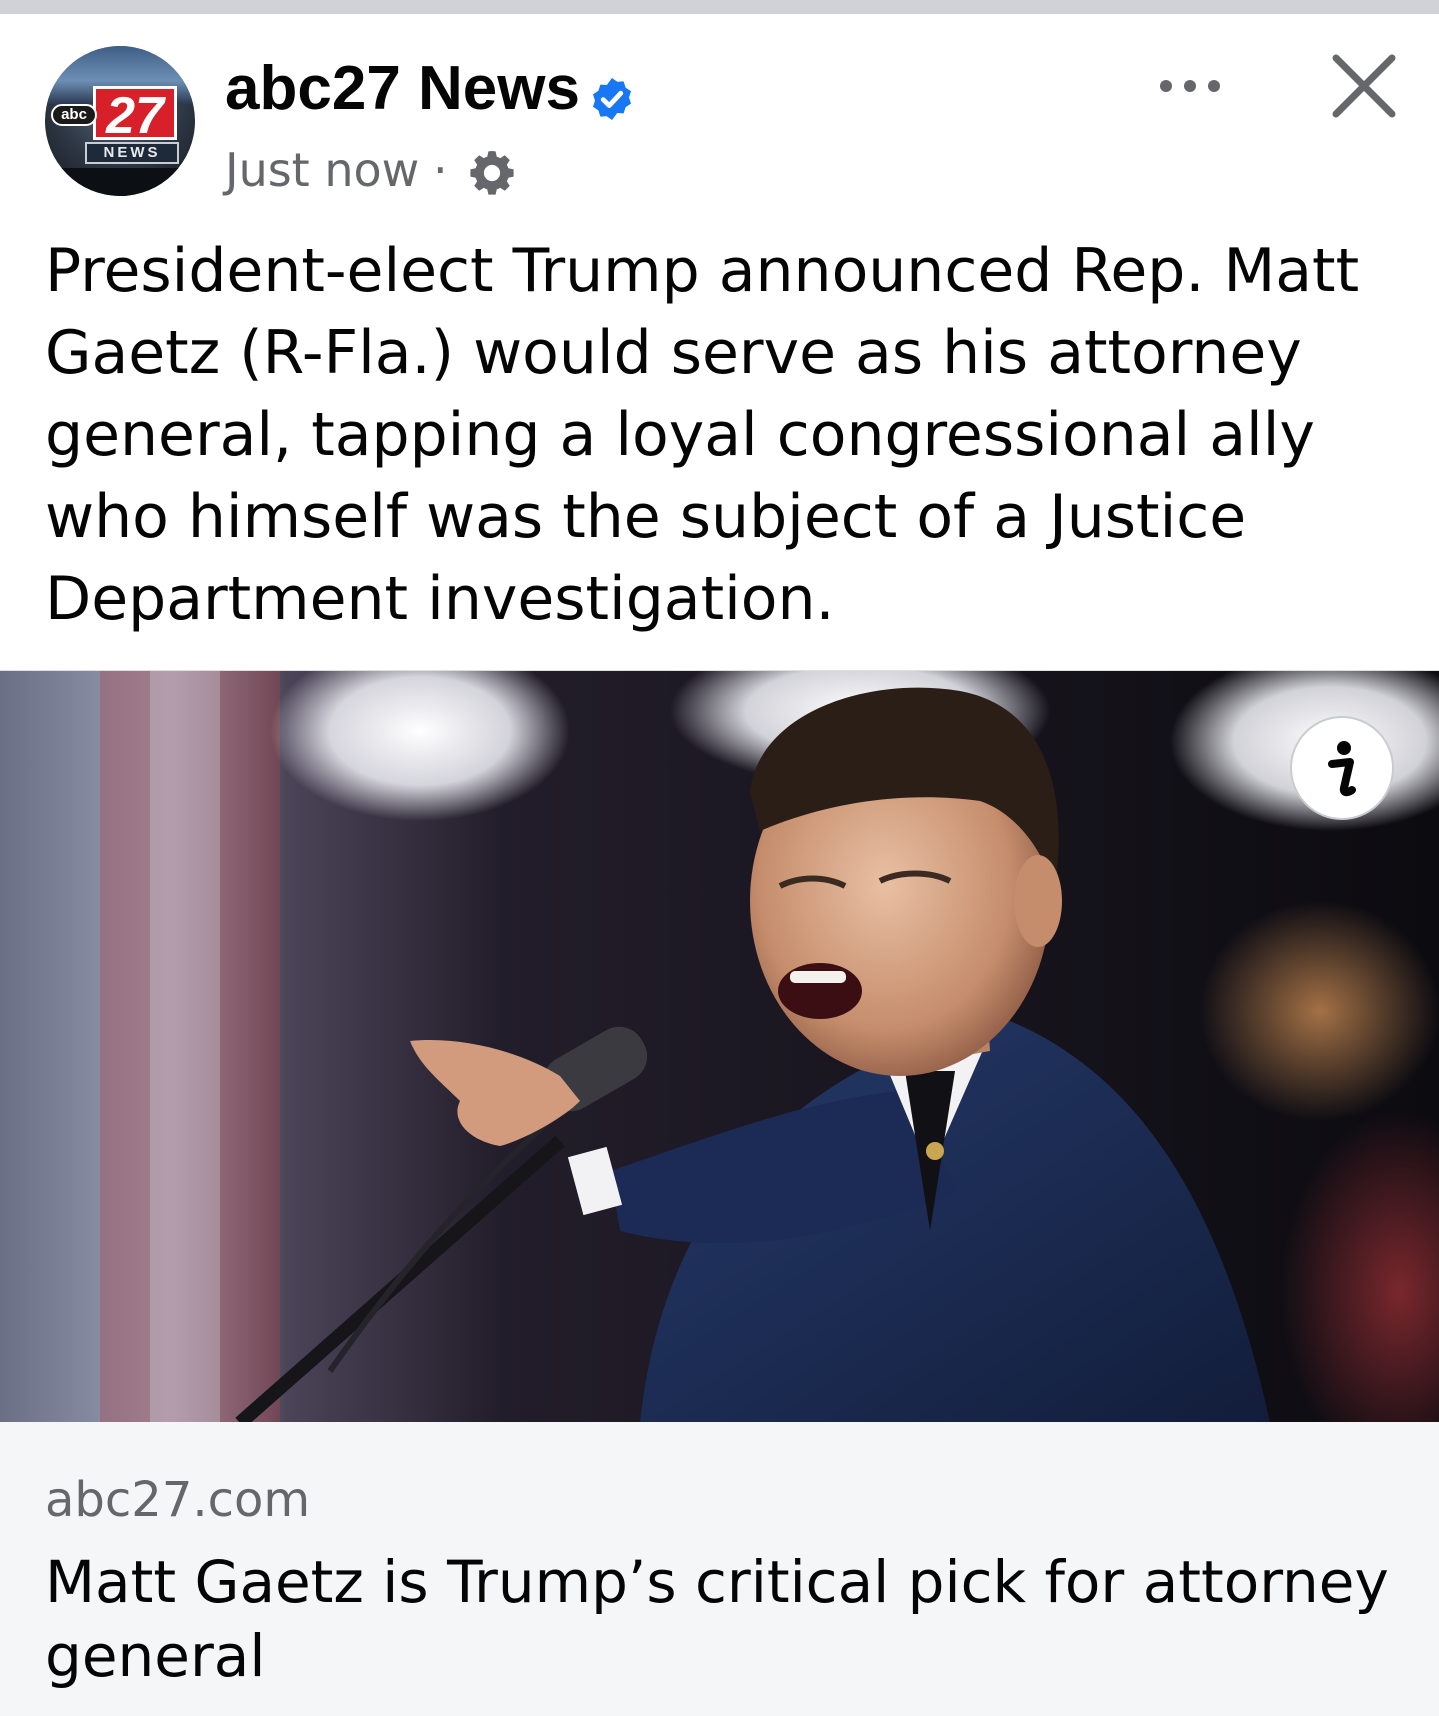 The width and height of the screenshot is (1439, 1716). Describe the element at coordinates (719, 7) in the screenshot. I see `status-strip` at that location.